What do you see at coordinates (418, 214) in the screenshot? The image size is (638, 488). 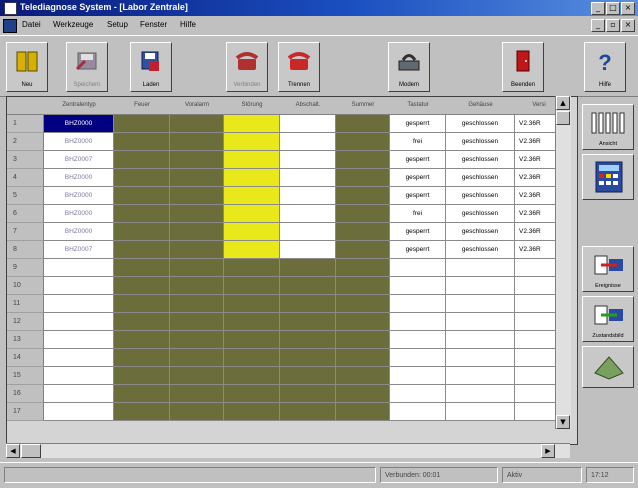 I see `cell-tastatur: frei` at bounding box center [418, 214].